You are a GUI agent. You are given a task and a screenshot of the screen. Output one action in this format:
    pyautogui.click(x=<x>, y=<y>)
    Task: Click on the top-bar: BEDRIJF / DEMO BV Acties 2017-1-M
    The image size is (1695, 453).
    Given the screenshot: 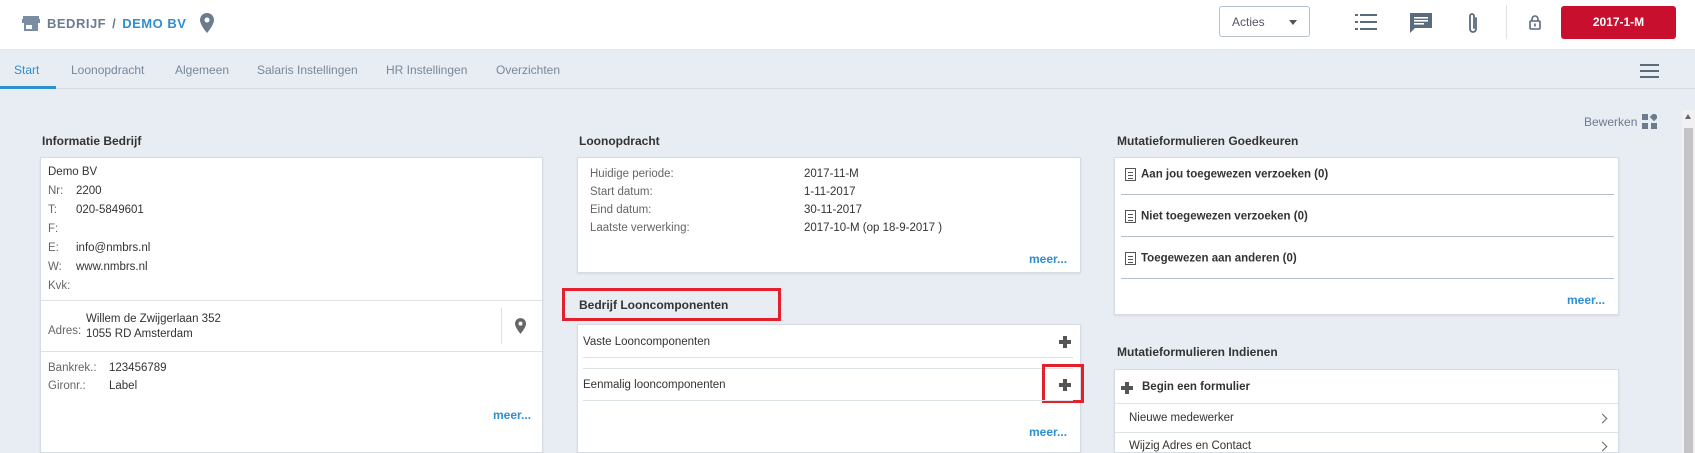 What is the action you would take?
    pyautogui.click(x=847, y=25)
    